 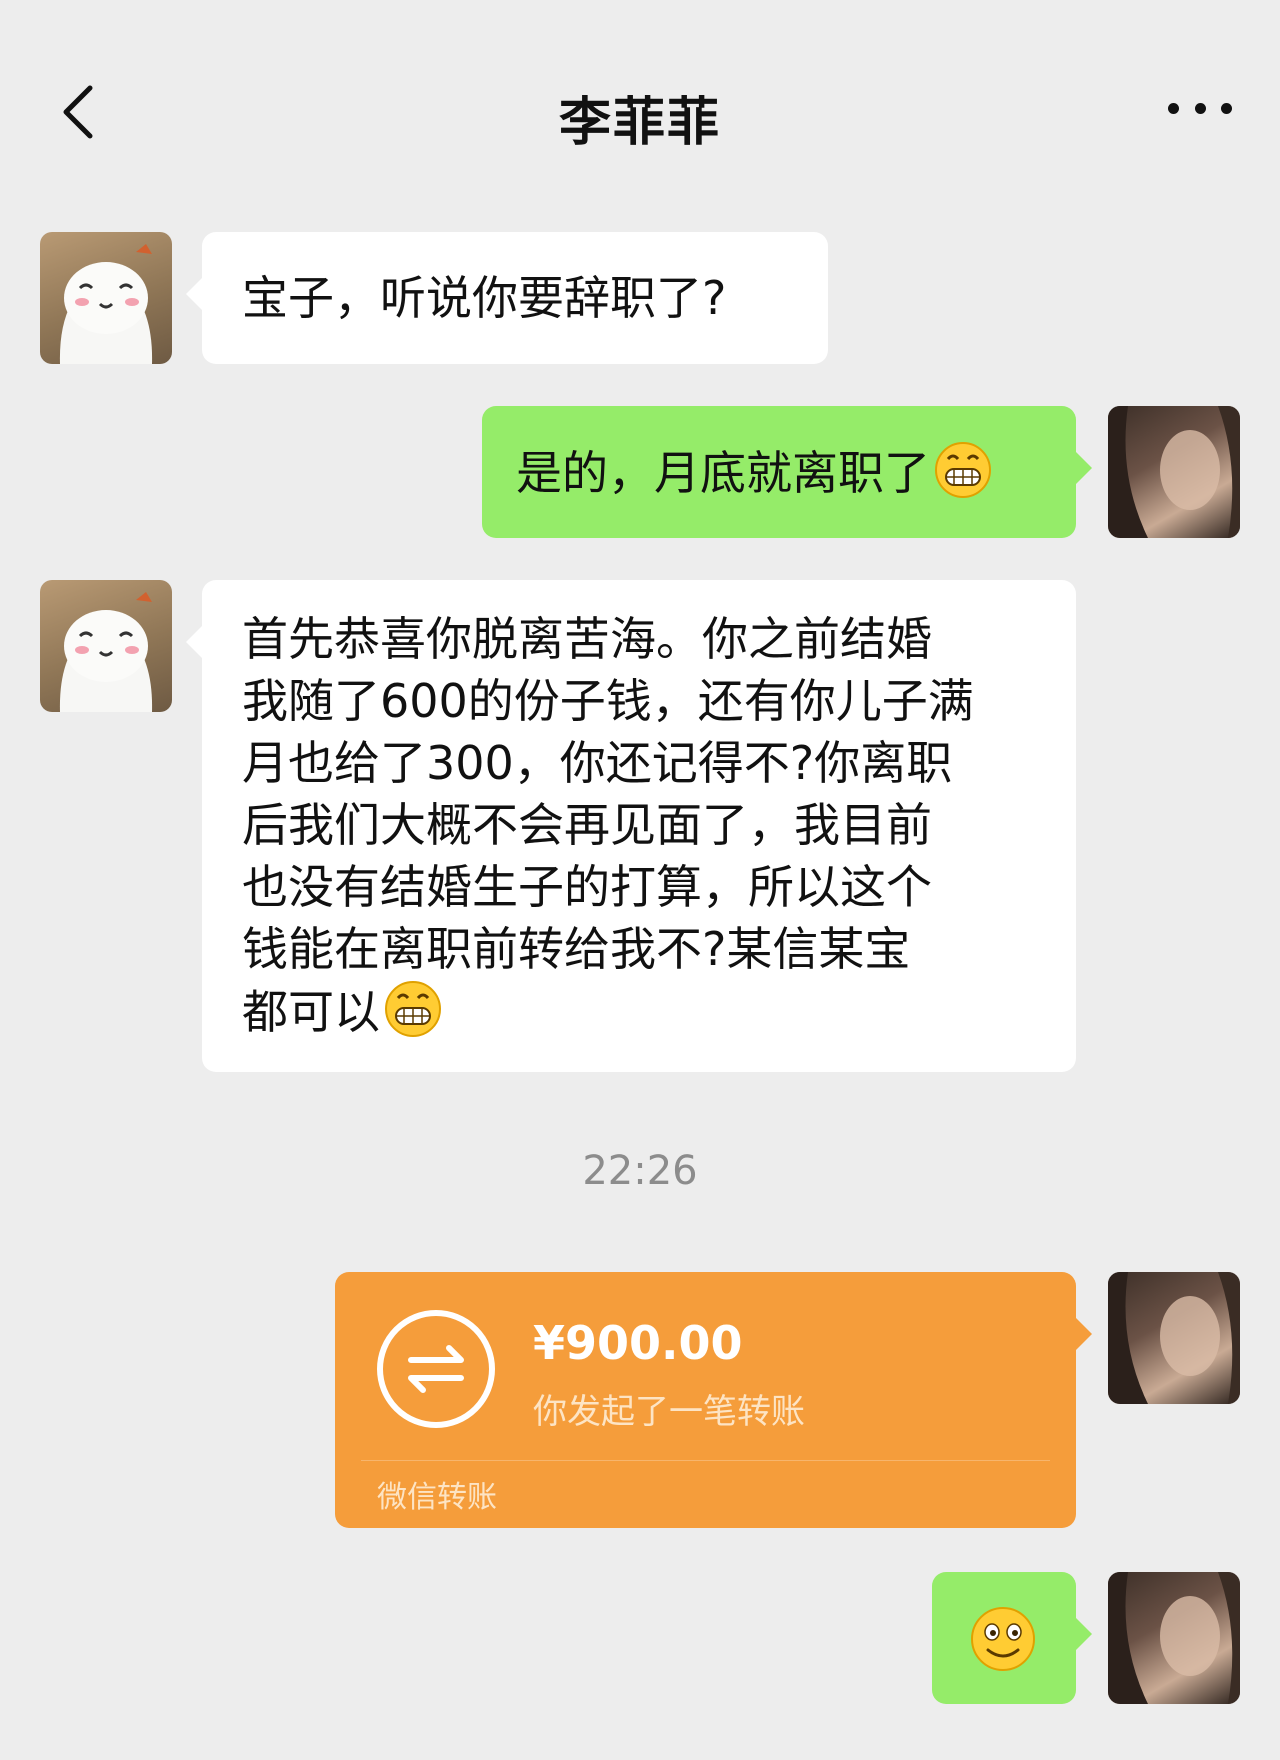 What do you see at coordinates (576, 949) in the screenshot?
I see `message-line: 钱能在离职前转给我不?某信某宝` at bounding box center [576, 949].